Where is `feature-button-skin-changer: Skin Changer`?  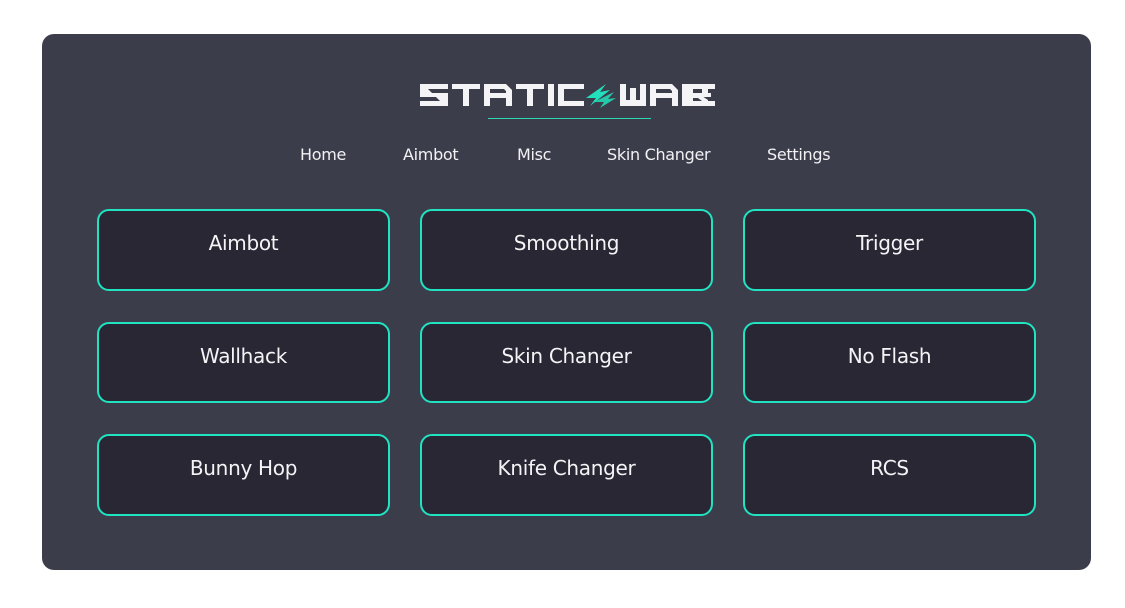
feature-button-skin-changer: Skin Changer is located at coordinates (566, 362).